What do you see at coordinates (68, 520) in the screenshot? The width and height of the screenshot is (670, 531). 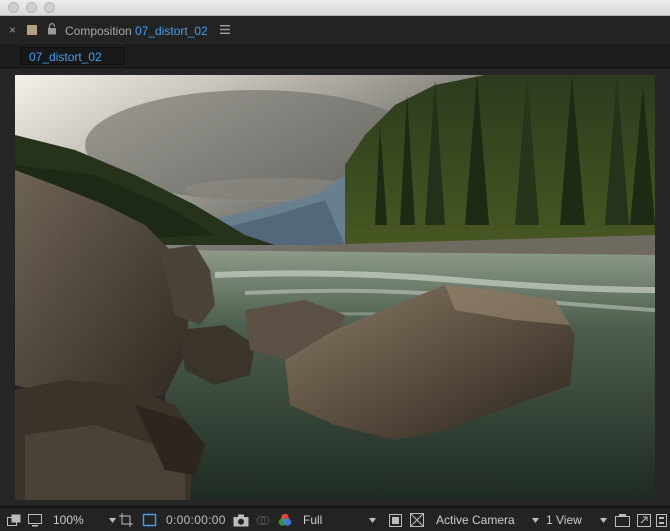 I see `zoom-value: 100%` at bounding box center [68, 520].